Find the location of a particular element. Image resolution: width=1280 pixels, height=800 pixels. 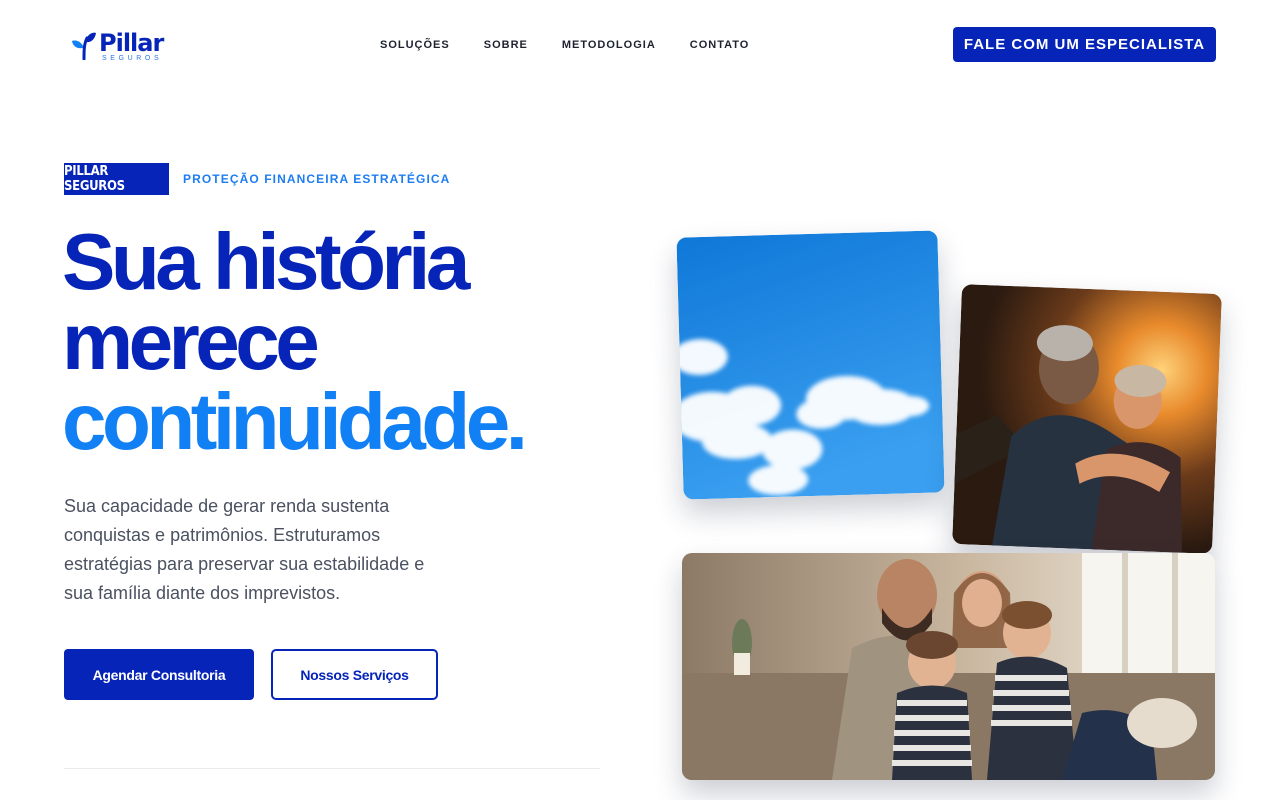

talk-to-specialist-button: FALE COM UM ESPECIALISTA is located at coordinates (1084, 44).